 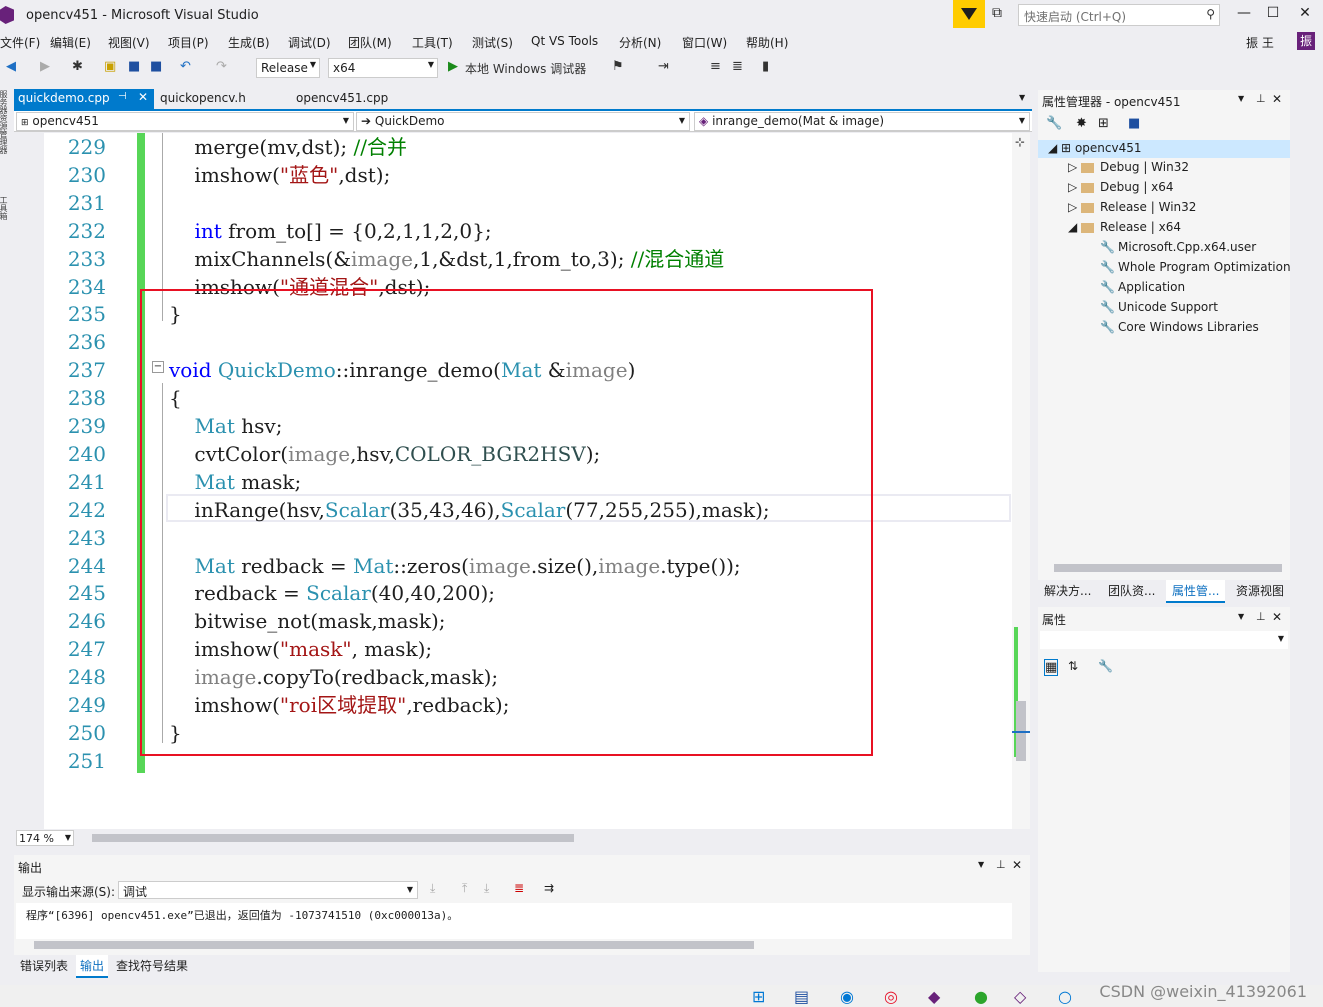 I want to click on pin-icon: ⊣, so click(x=122, y=96).